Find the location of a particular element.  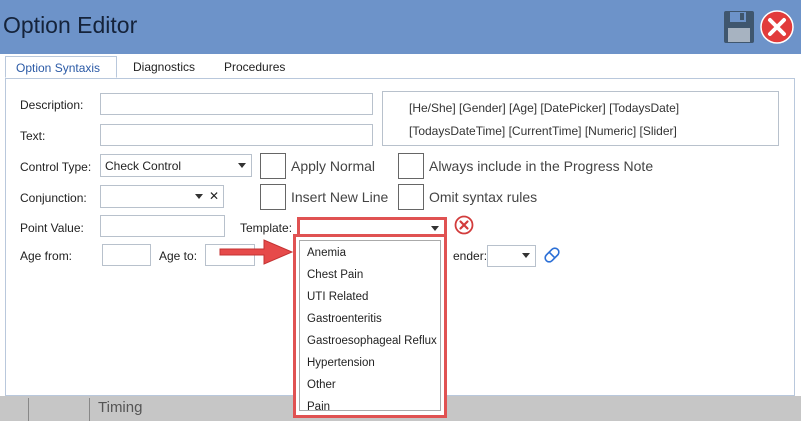

close-icon is located at coordinates (777, 28).